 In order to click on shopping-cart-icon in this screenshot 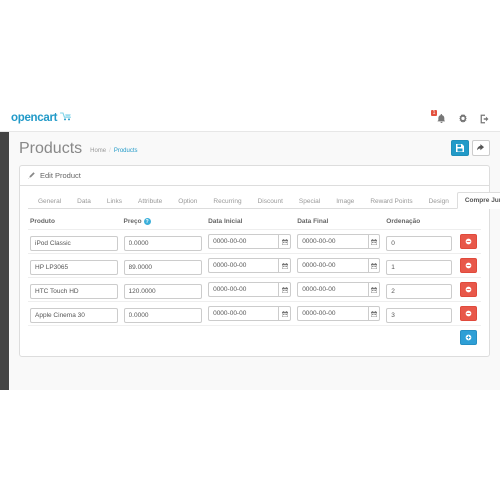, I will do `click(66, 116)`.